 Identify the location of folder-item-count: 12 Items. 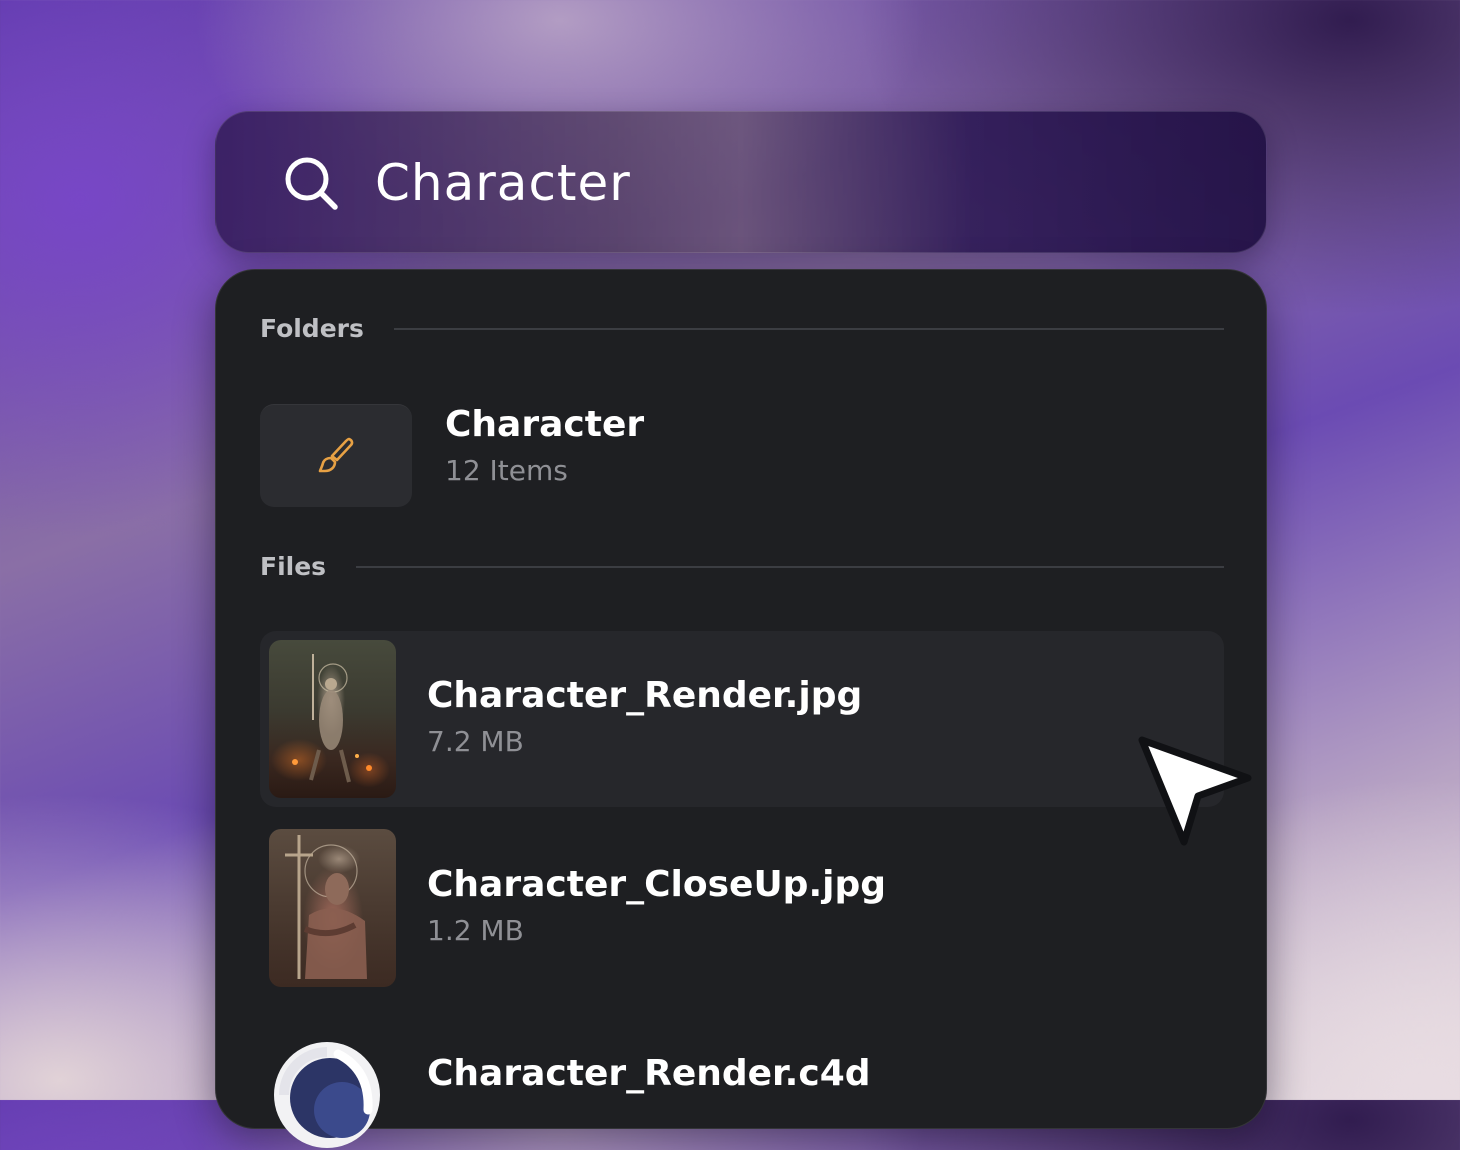
(506, 470).